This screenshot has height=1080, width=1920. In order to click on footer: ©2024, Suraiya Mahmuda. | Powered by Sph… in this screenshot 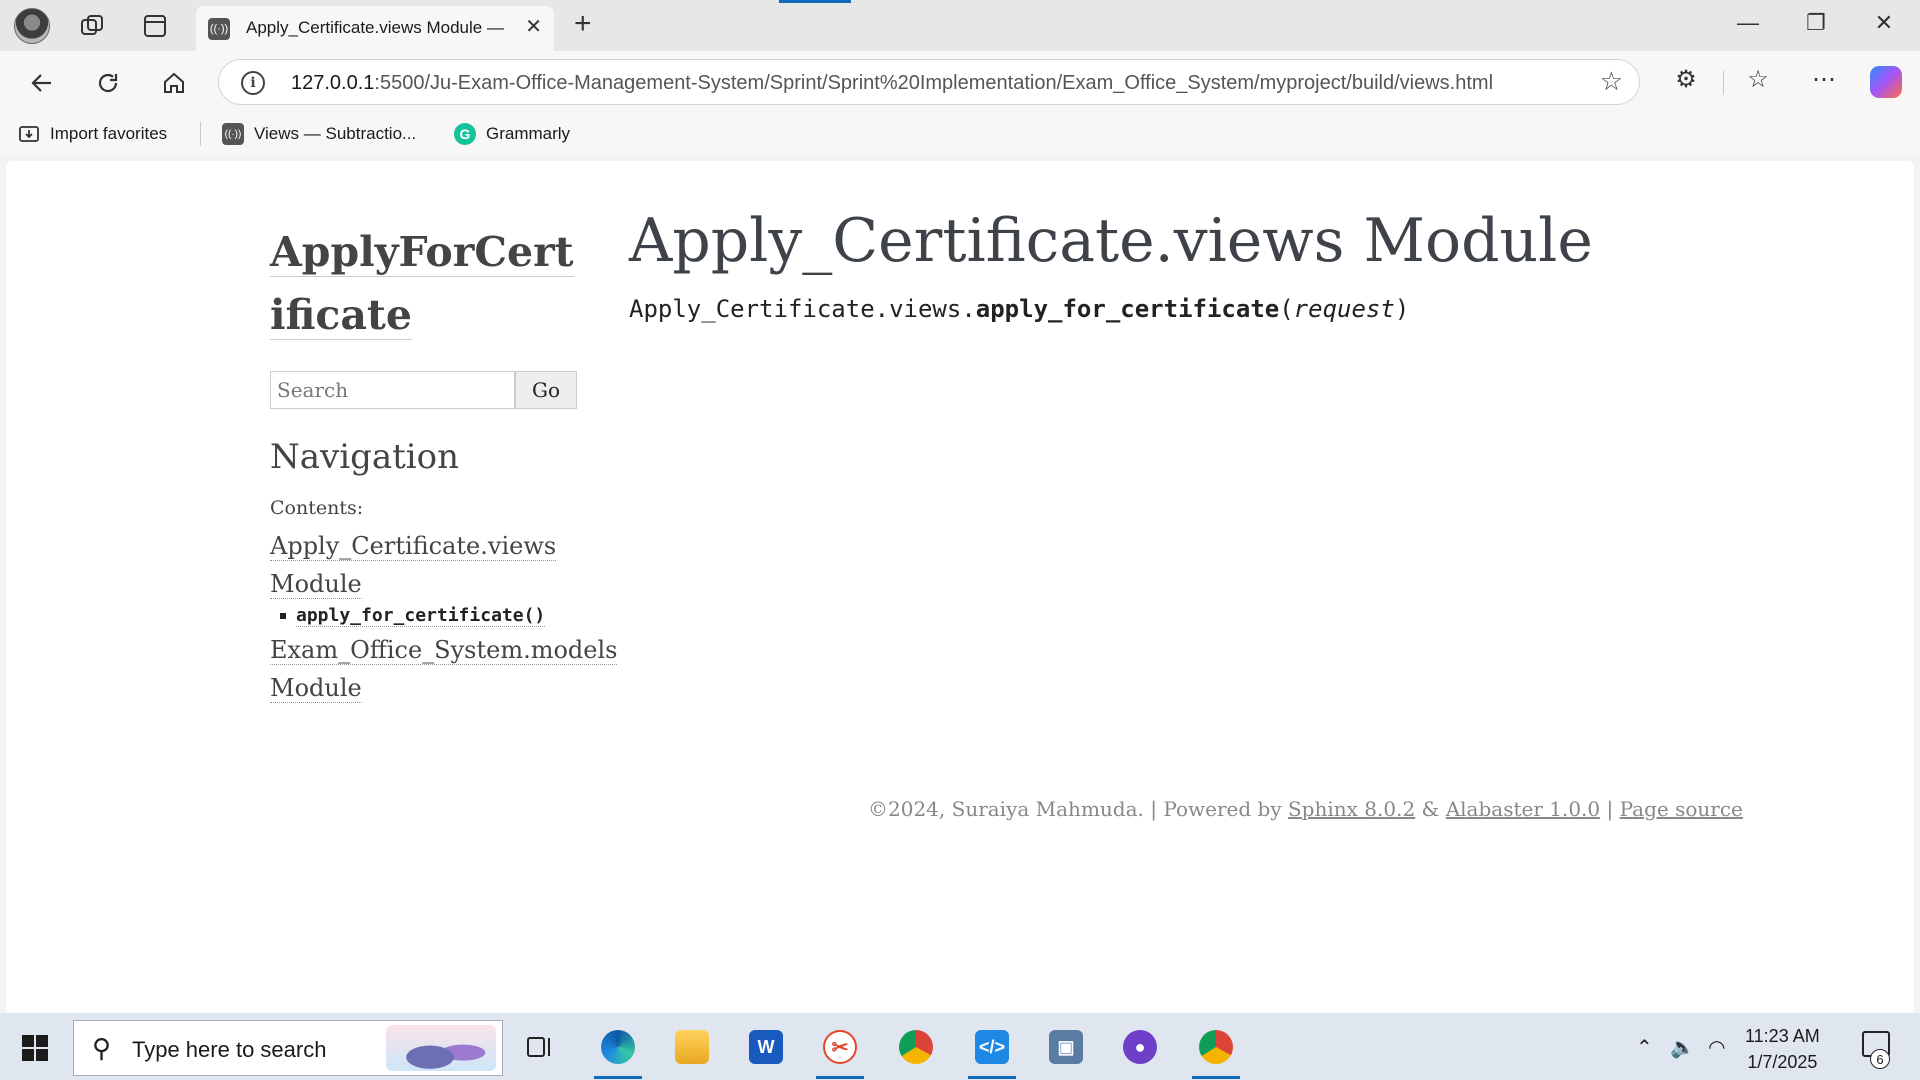, I will do `click(1305, 809)`.